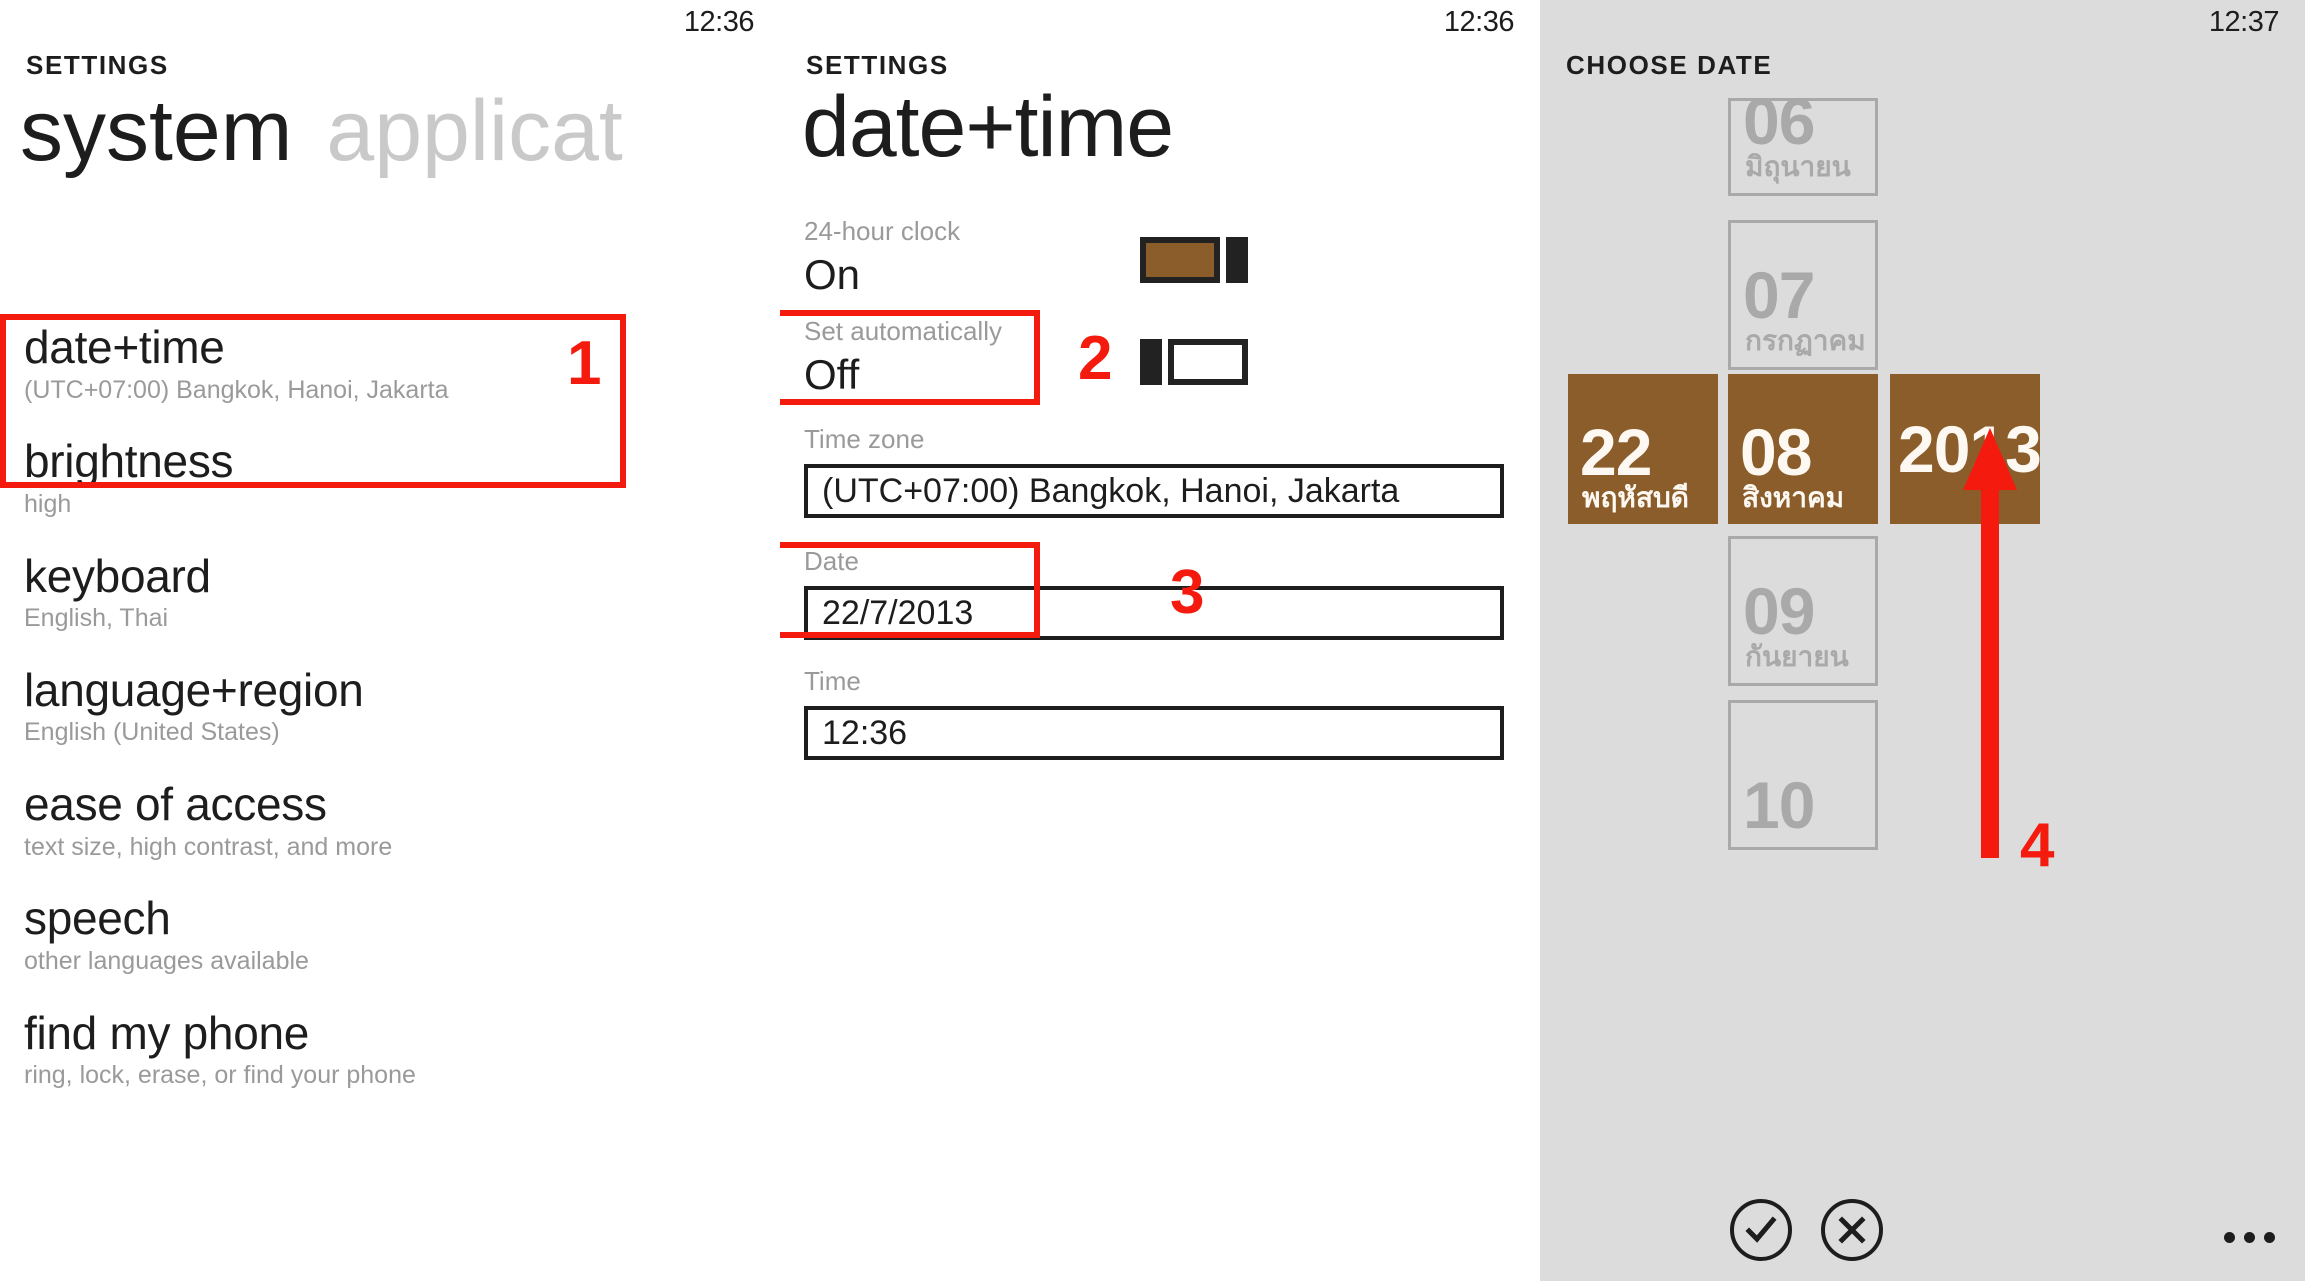  I want to click on check-icon, so click(1761, 1230).